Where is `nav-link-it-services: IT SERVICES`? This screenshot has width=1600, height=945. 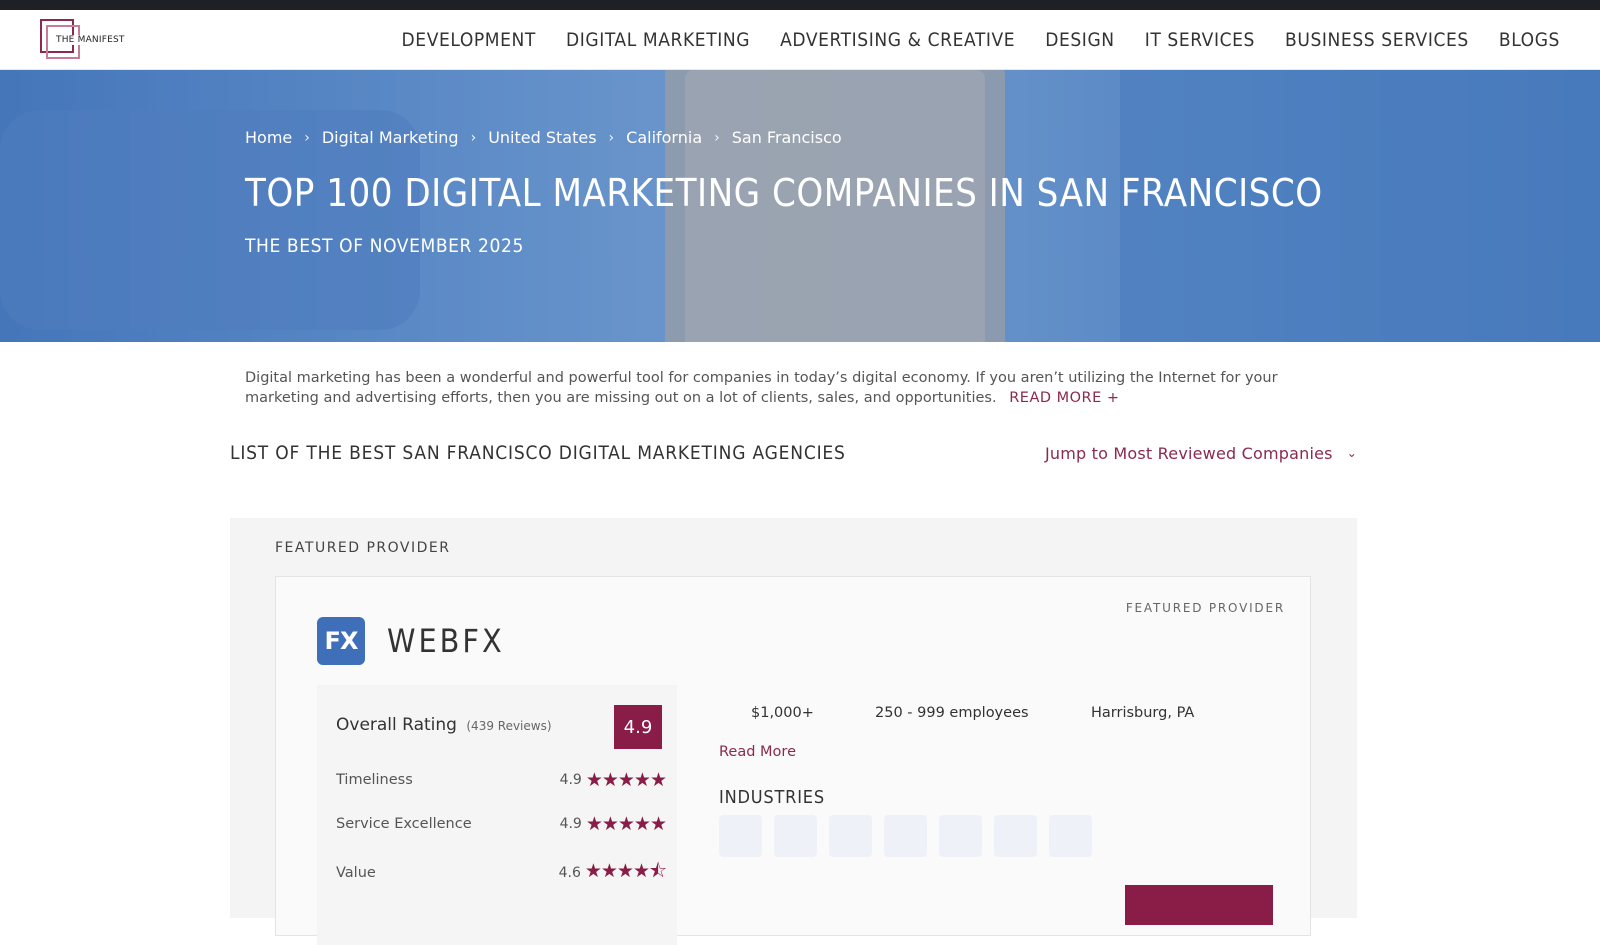
nav-link-it-services: IT SERVICES is located at coordinates (1200, 40).